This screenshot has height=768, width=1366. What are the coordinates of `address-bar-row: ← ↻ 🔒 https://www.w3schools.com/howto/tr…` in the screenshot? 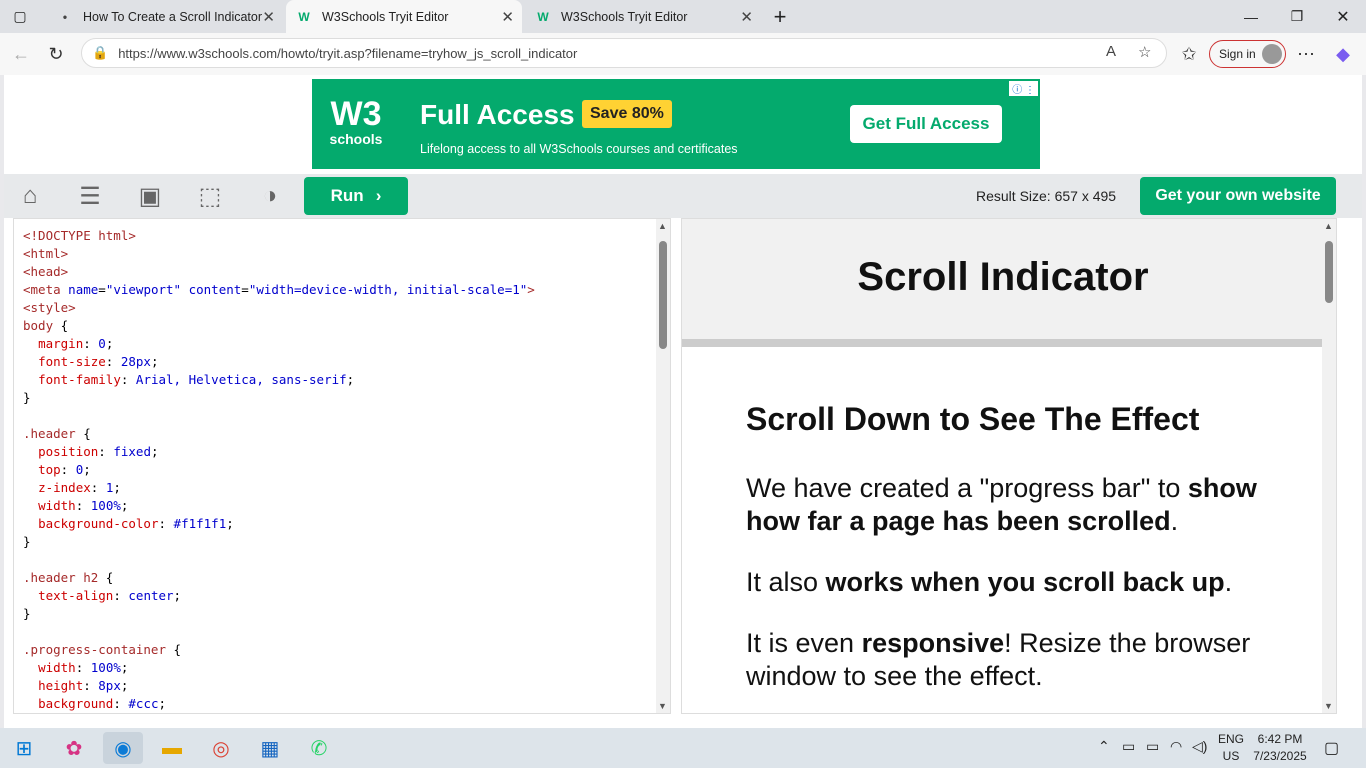 It's located at (683, 54).